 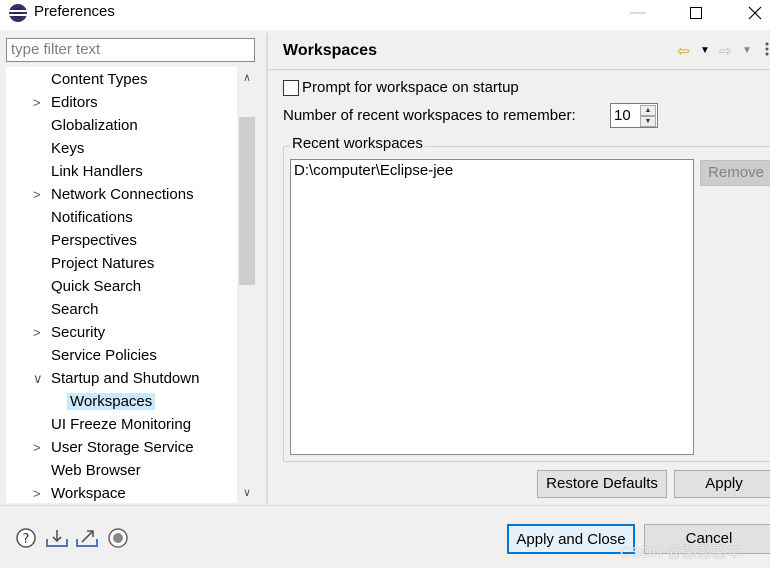 What do you see at coordinates (86, 538) in the screenshot?
I see `export-icon` at bounding box center [86, 538].